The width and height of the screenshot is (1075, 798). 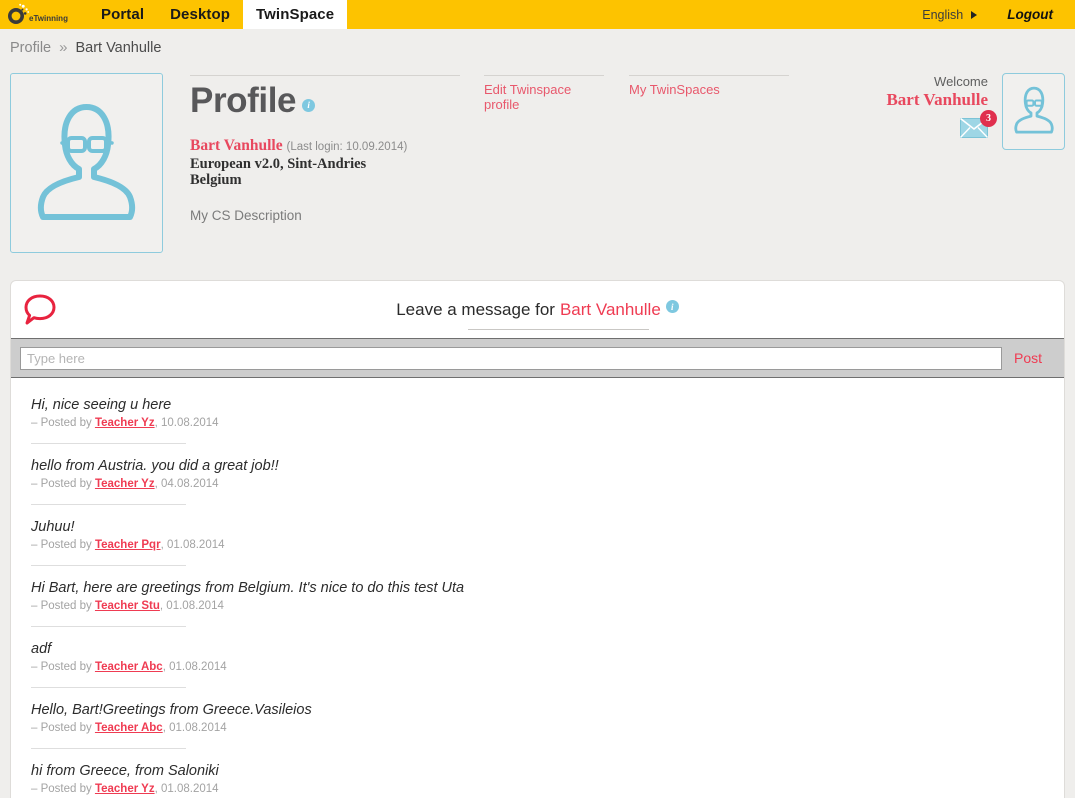 I want to click on breadcrumb: Profile » Bart Vanhulle, so click(x=537, y=47).